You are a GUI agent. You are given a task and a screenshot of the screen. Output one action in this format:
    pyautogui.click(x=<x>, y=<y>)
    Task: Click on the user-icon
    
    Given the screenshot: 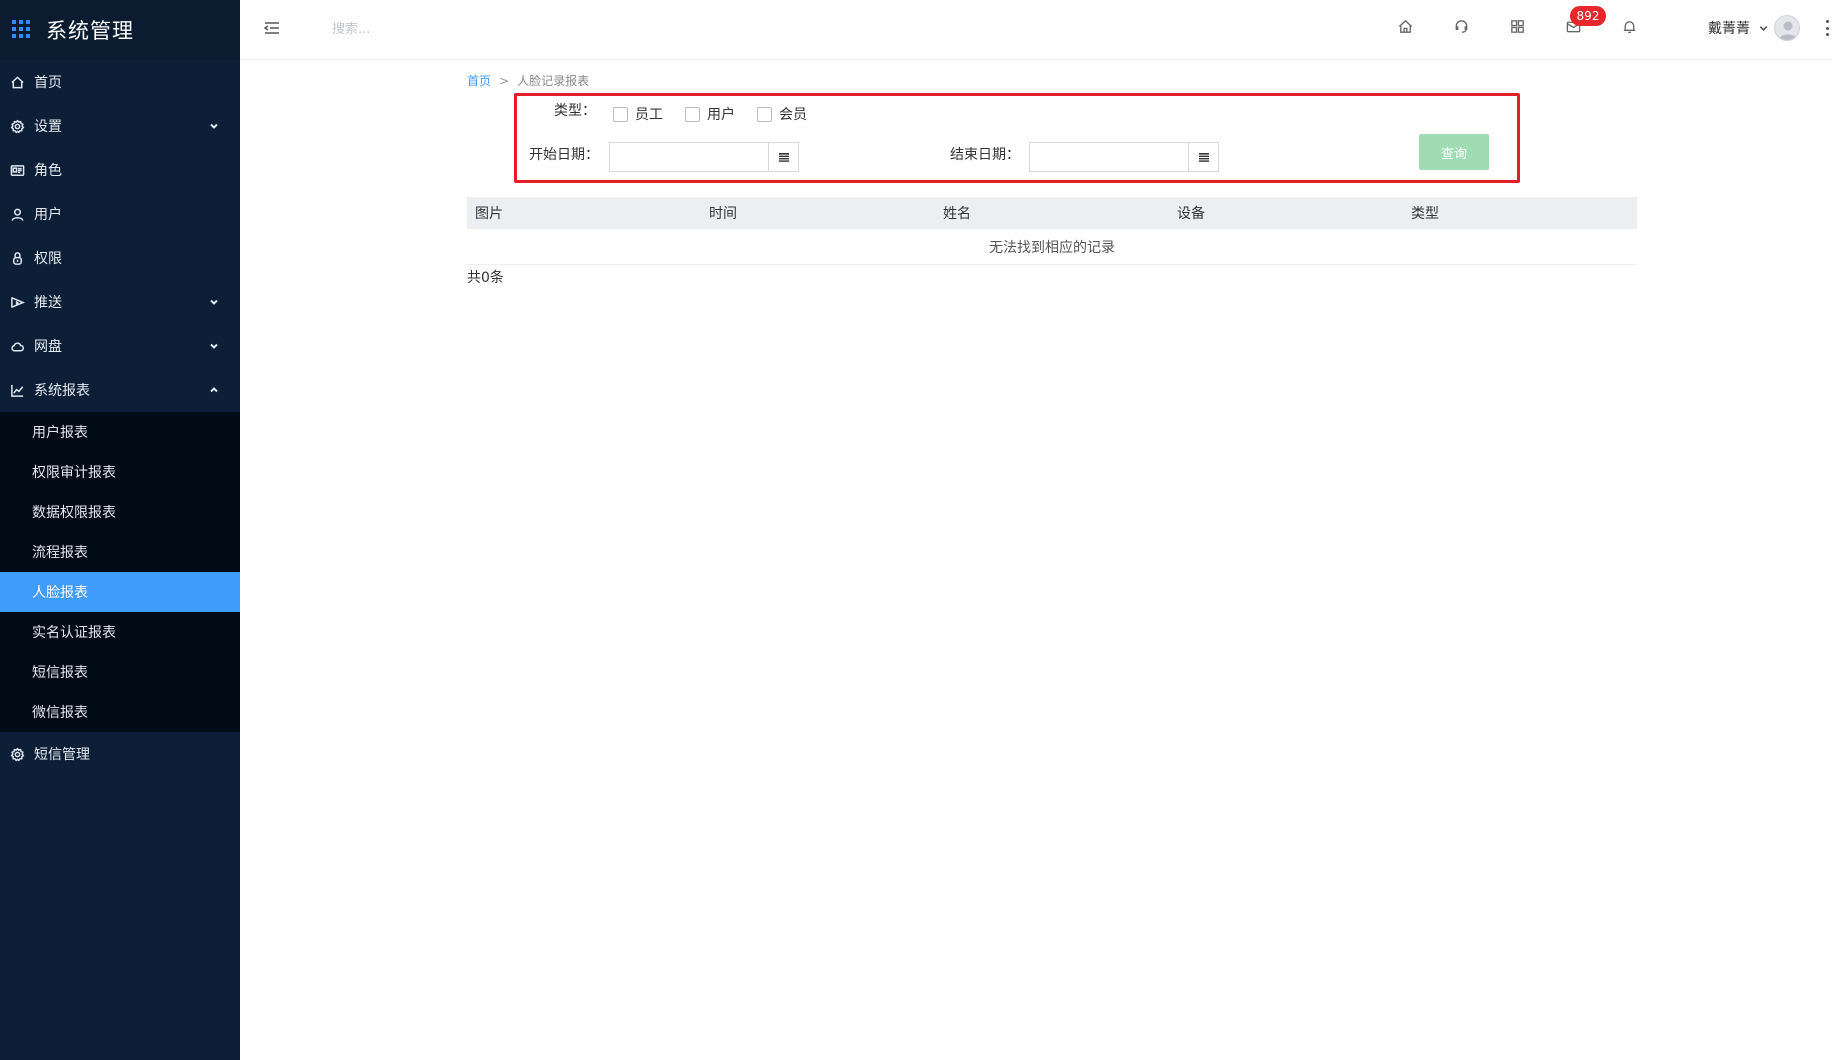 What is the action you would take?
    pyautogui.click(x=17, y=214)
    